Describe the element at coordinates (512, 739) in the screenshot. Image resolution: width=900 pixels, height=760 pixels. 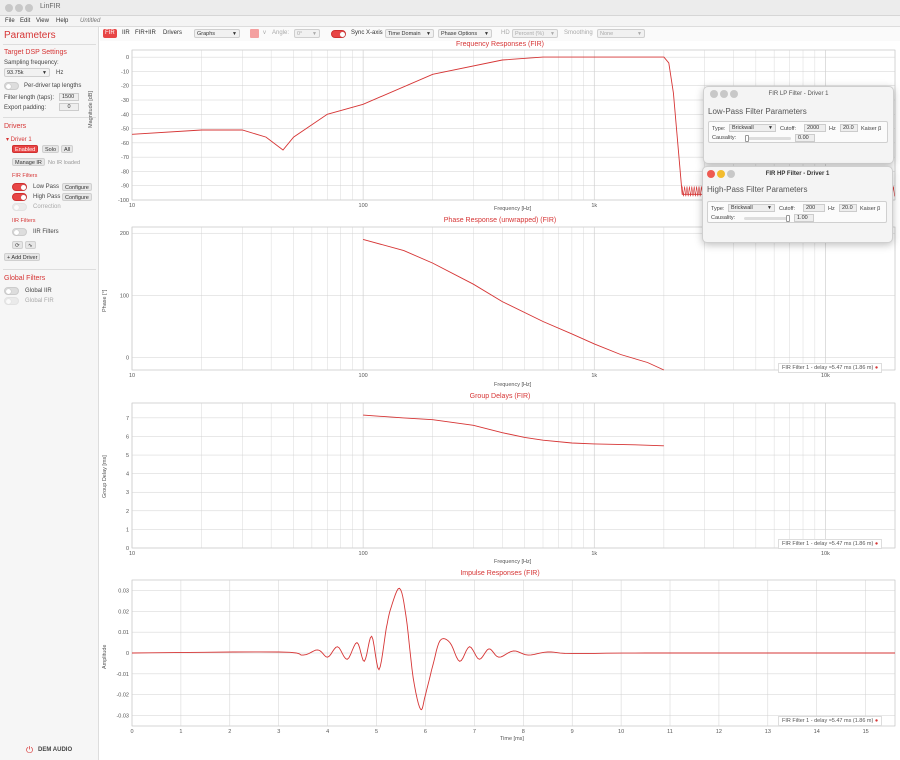
I see `impulse-xlabel: Time [ms]` at that location.